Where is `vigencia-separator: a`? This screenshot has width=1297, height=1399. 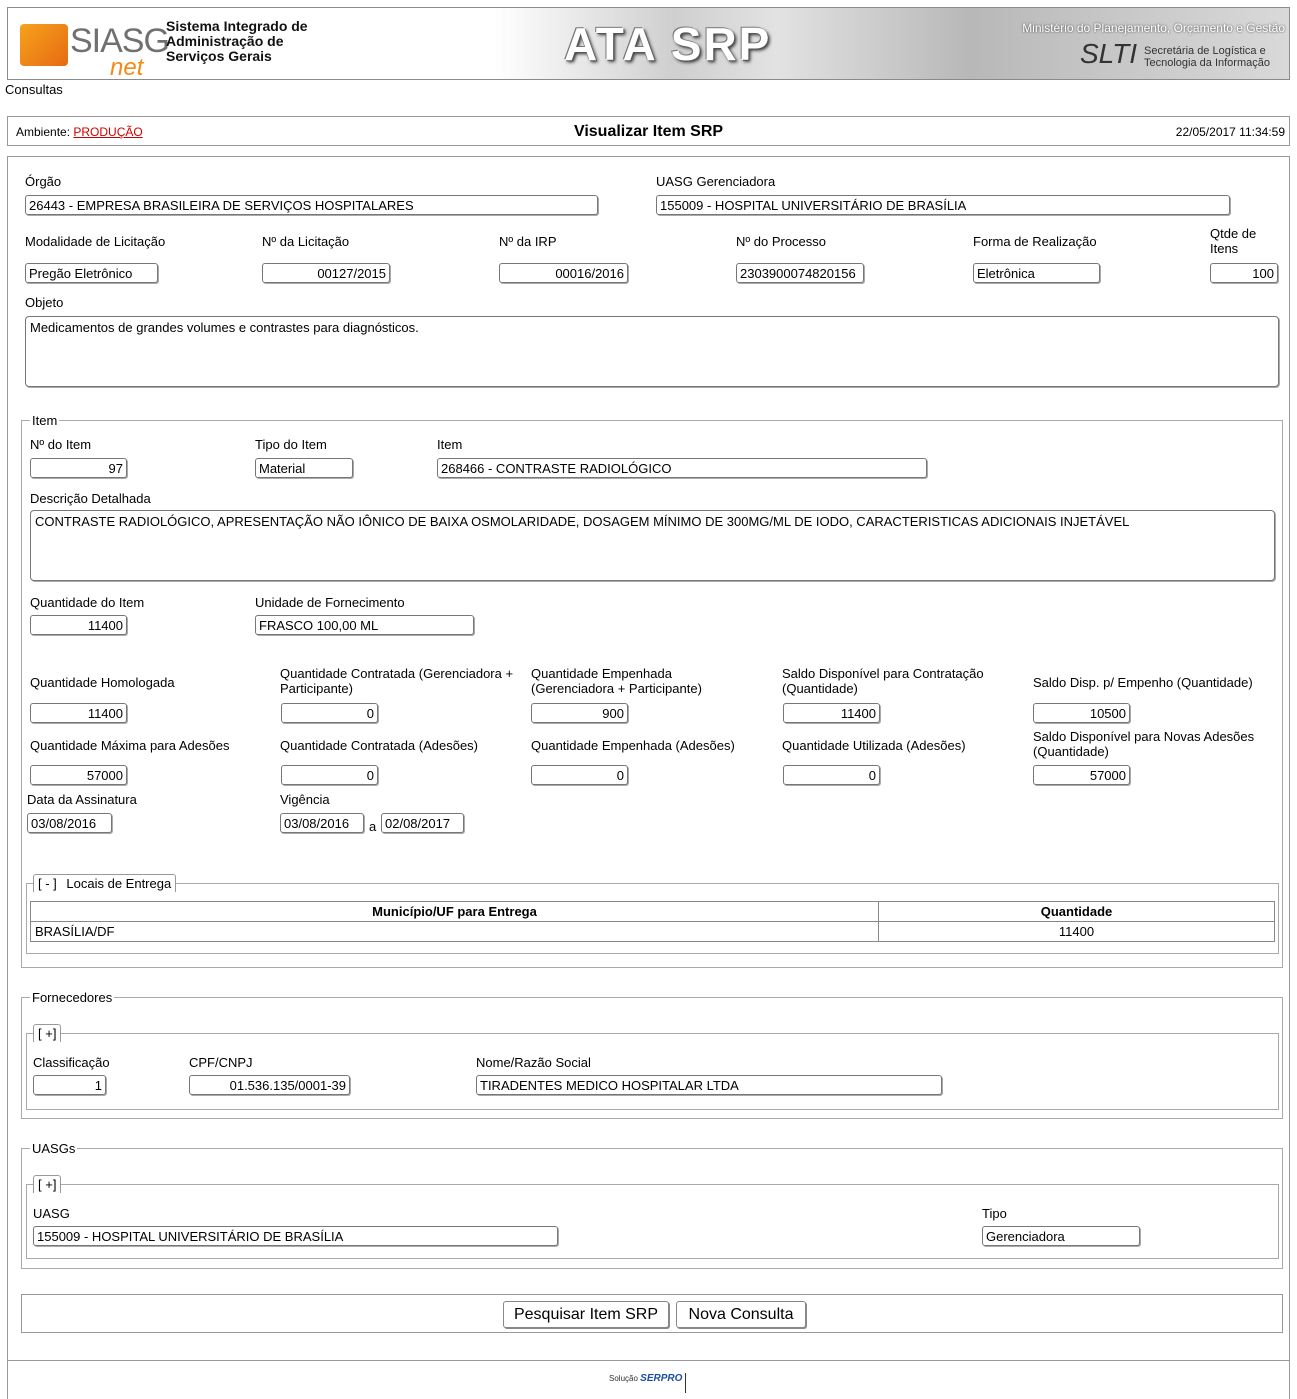 vigencia-separator: a is located at coordinates (373, 826).